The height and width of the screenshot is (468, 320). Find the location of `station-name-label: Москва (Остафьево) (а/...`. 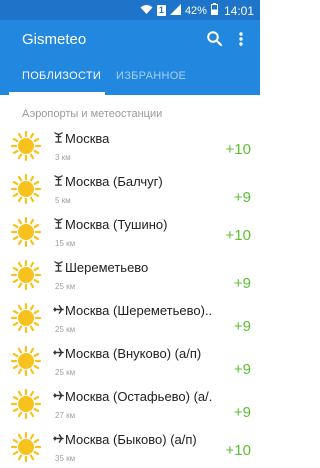

station-name-label: Москва (Остафьево) (а/... is located at coordinates (139, 396).